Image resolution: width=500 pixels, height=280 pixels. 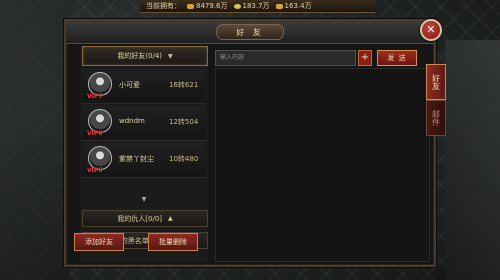 I want to click on gold-currency: 8479.6万, so click(x=207, y=6).